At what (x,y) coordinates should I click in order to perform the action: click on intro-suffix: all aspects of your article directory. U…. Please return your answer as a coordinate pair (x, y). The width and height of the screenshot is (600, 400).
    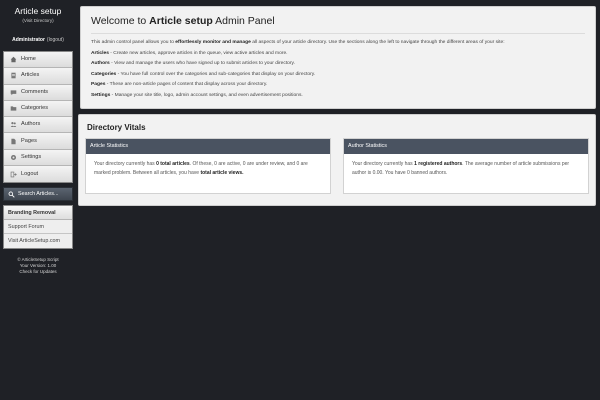
    Looking at the image, I should click on (377, 42).